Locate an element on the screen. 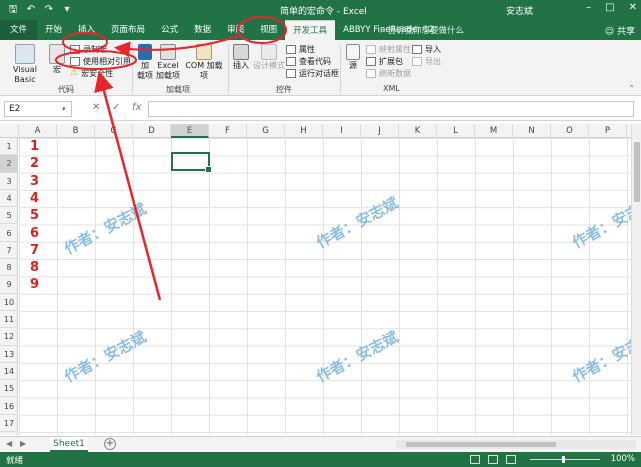 Image resolution: width=641 pixels, height=467 pixels. row-header: 1 is located at coordinates (9, 147).